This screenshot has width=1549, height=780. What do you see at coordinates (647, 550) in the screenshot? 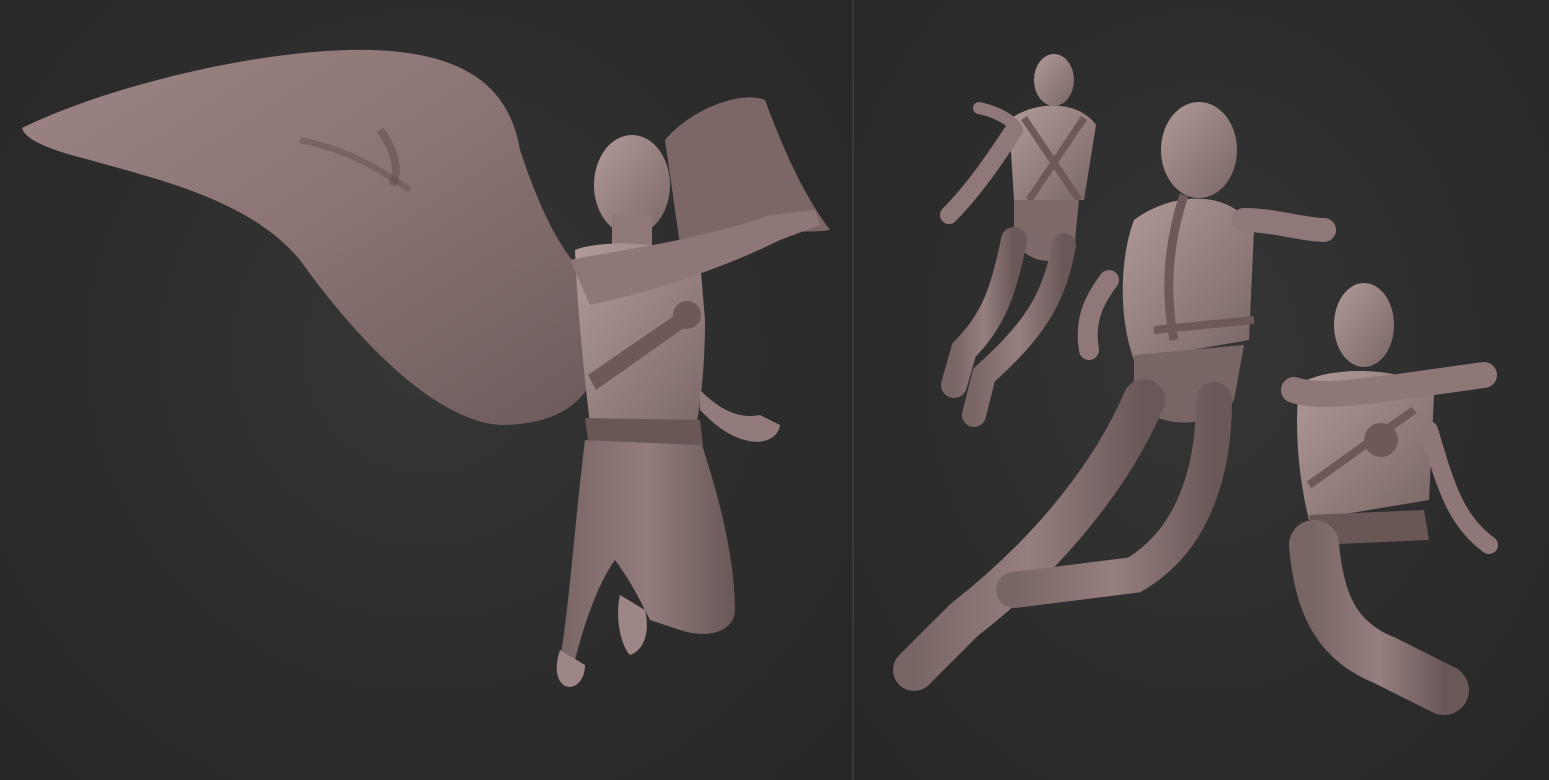
I see `legs` at bounding box center [647, 550].